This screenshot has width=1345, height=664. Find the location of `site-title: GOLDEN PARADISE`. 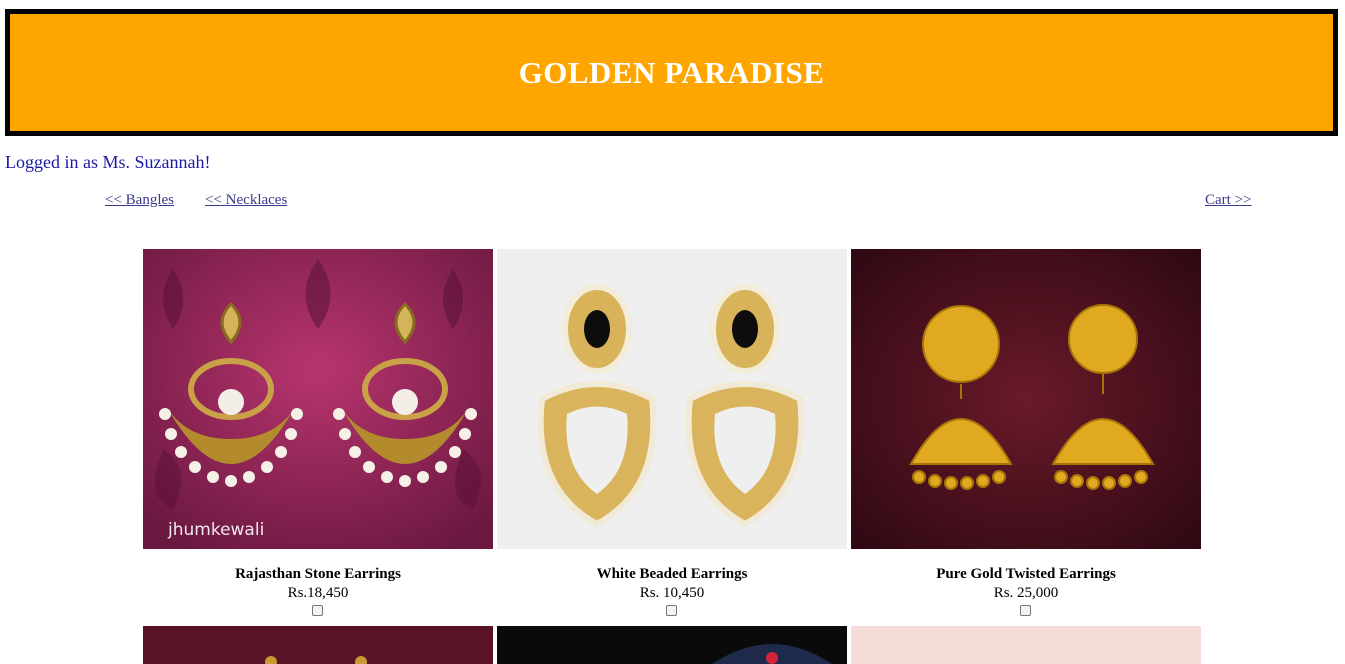

site-title: GOLDEN PARADISE is located at coordinates (671, 72).